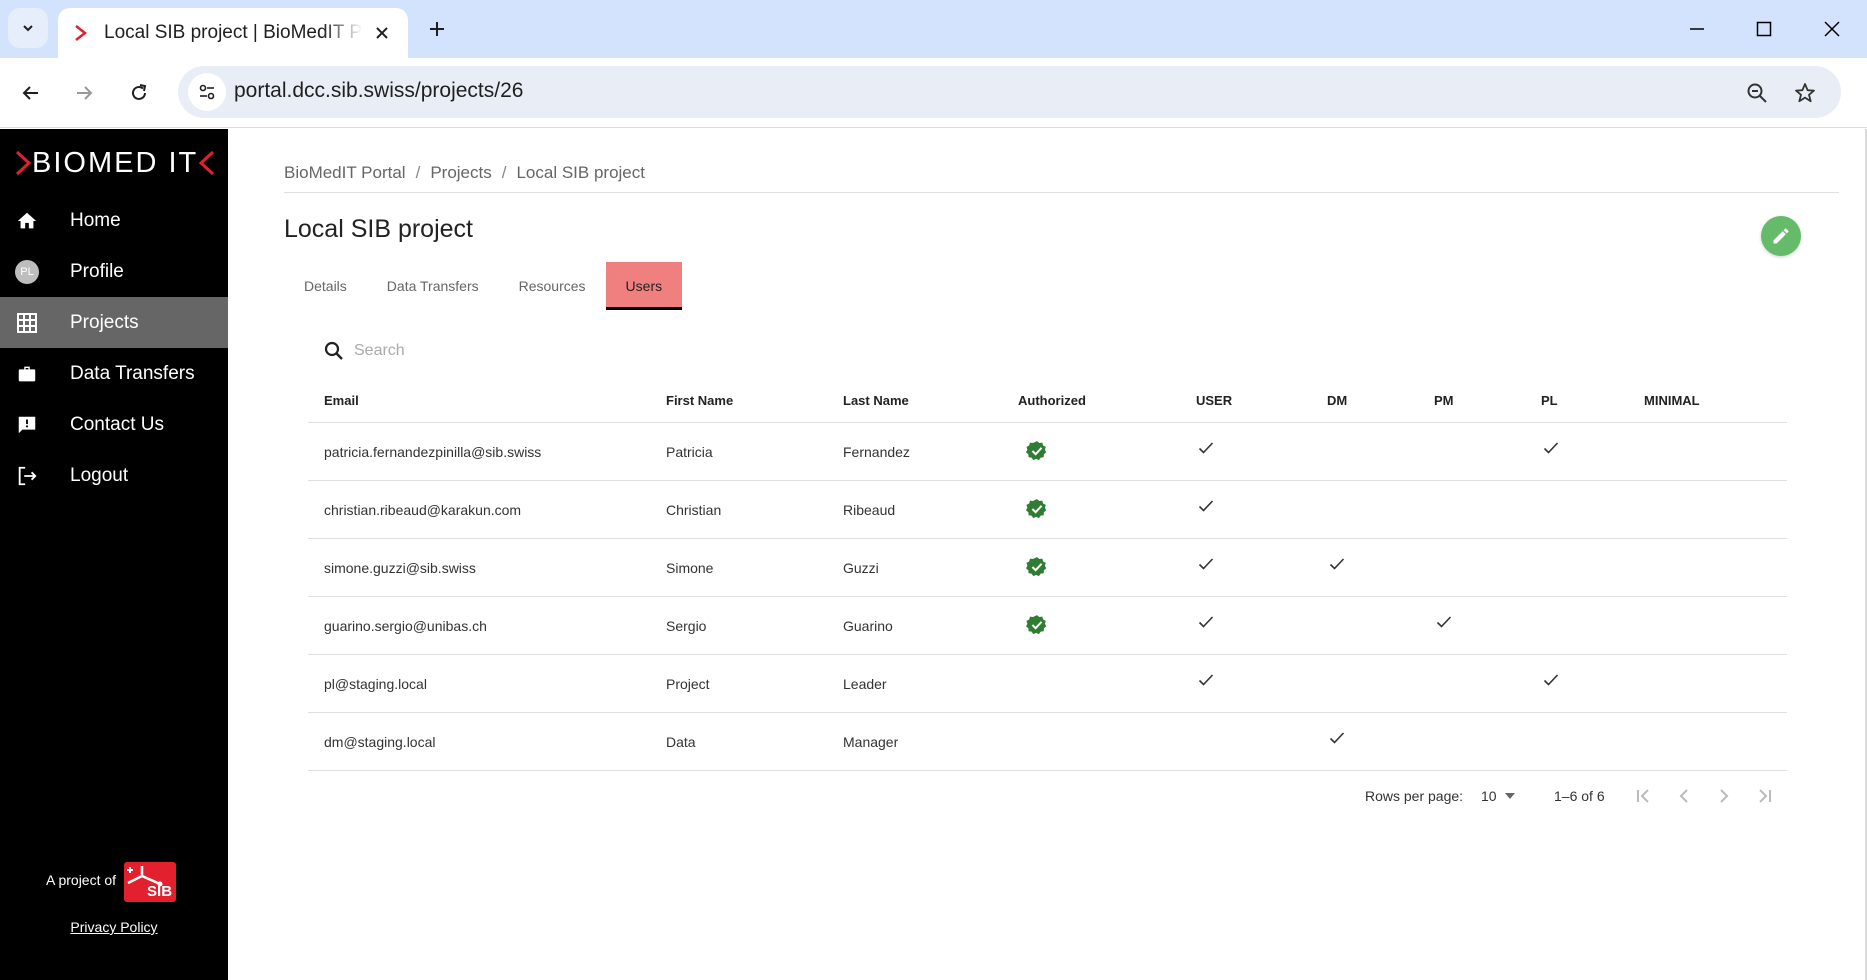 This screenshot has width=1867, height=980. What do you see at coordinates (689, 452) in the screenshot?
I see `cell-first-name: Patricia` at bounding box center [689, 452].